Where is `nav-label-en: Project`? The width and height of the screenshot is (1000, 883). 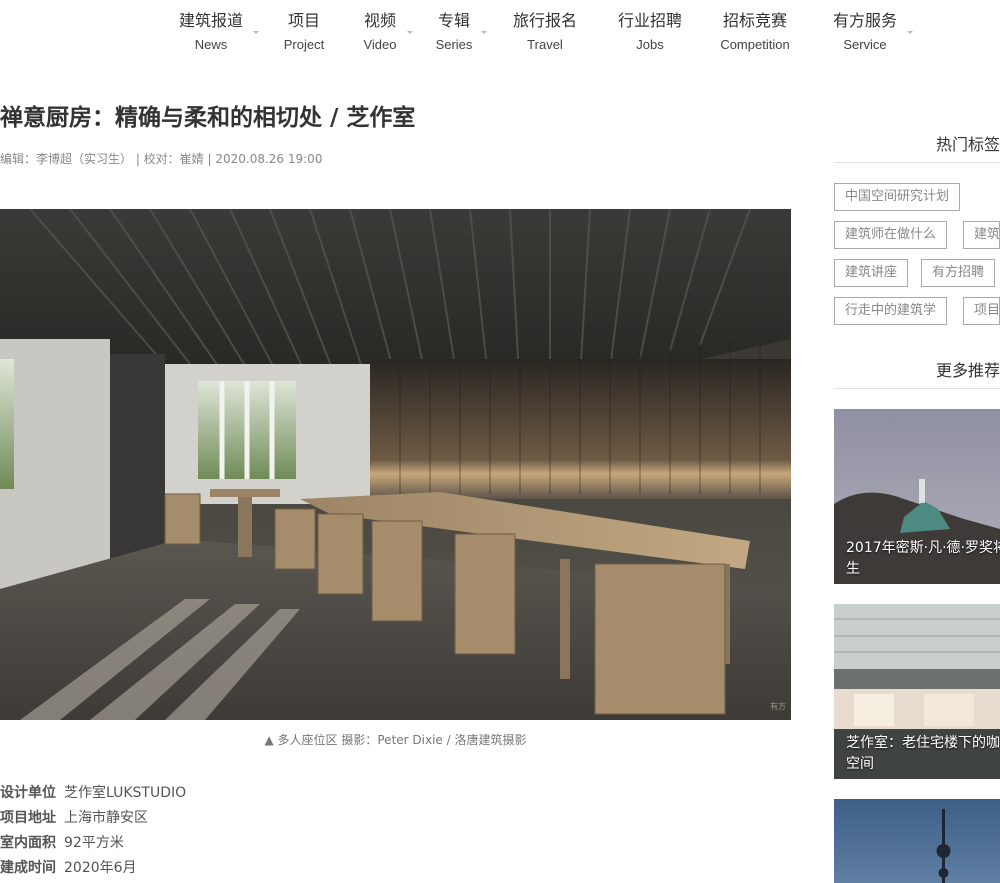
nav-label-en: Project is located at coordinates (304, 44).